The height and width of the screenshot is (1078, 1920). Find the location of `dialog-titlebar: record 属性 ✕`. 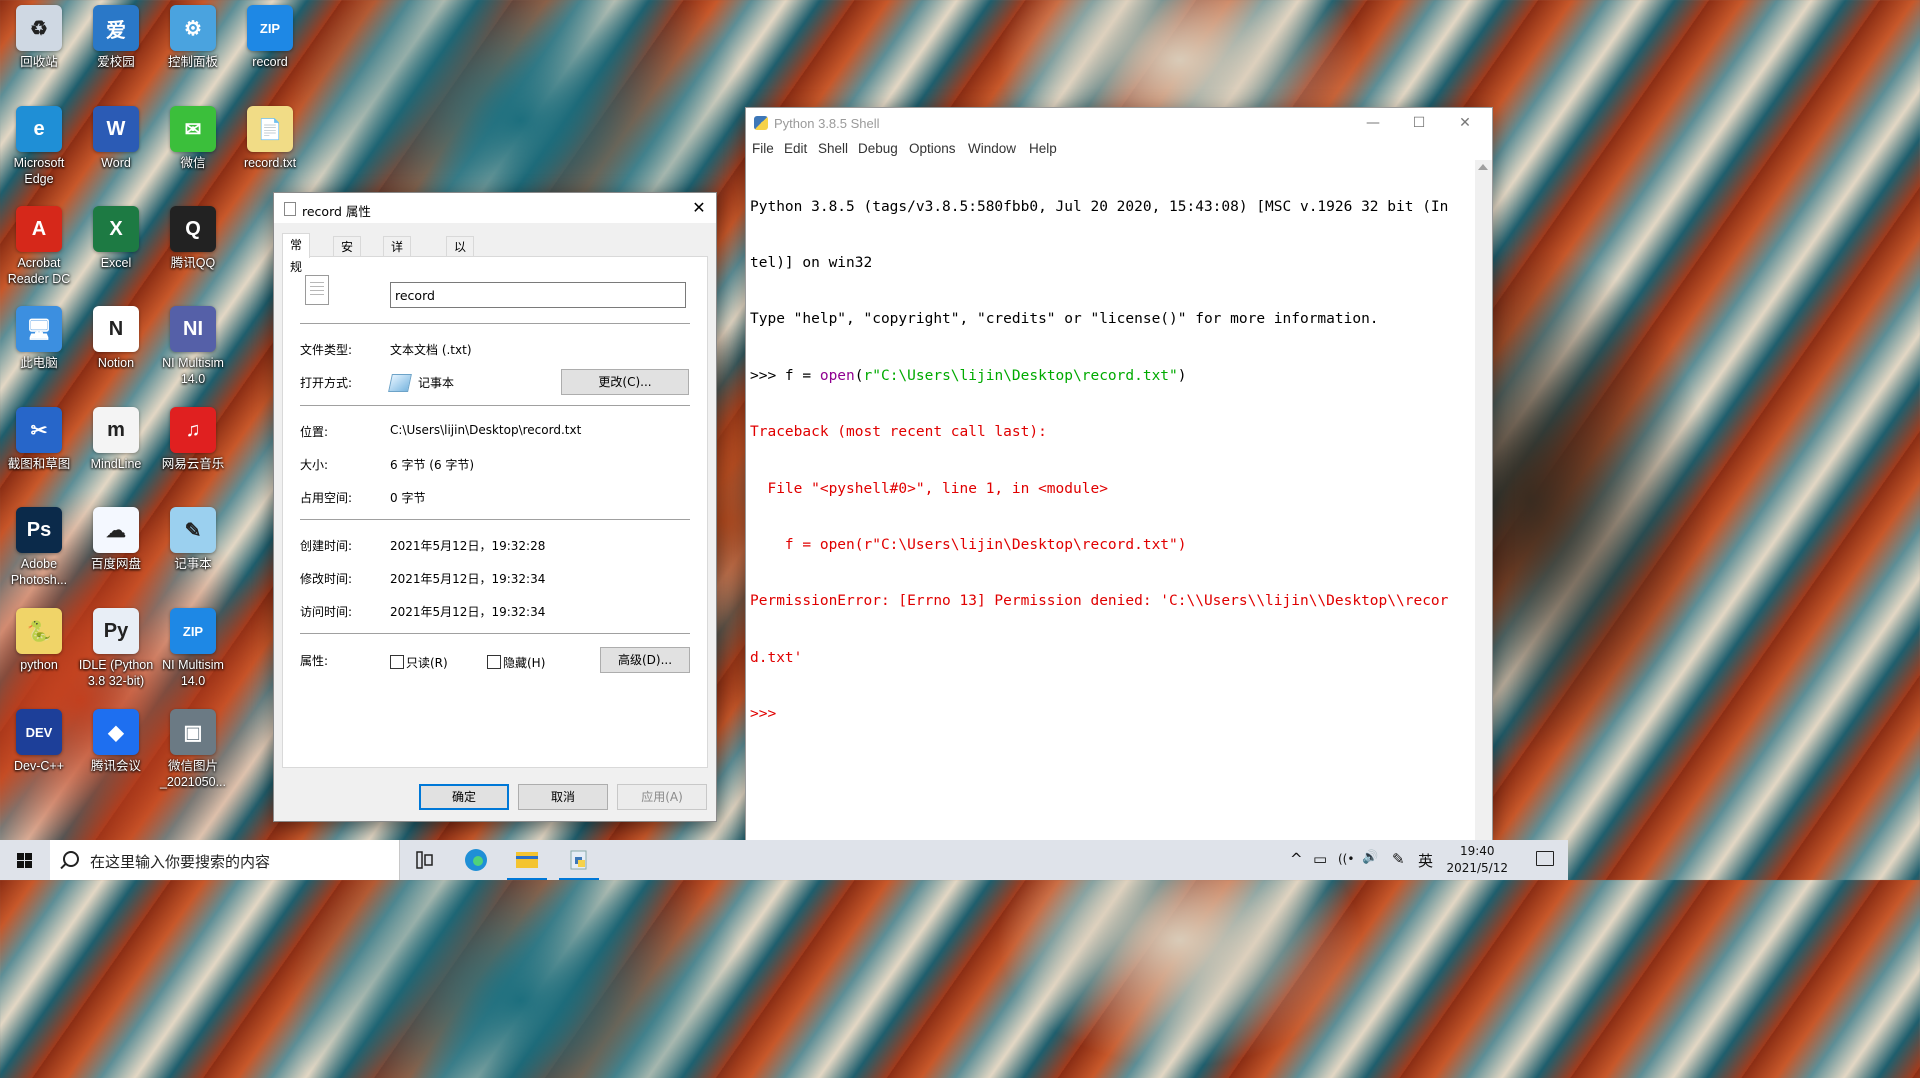

dialog-titlebar: record 属性 ✕ is located at coordinates (495, 208).